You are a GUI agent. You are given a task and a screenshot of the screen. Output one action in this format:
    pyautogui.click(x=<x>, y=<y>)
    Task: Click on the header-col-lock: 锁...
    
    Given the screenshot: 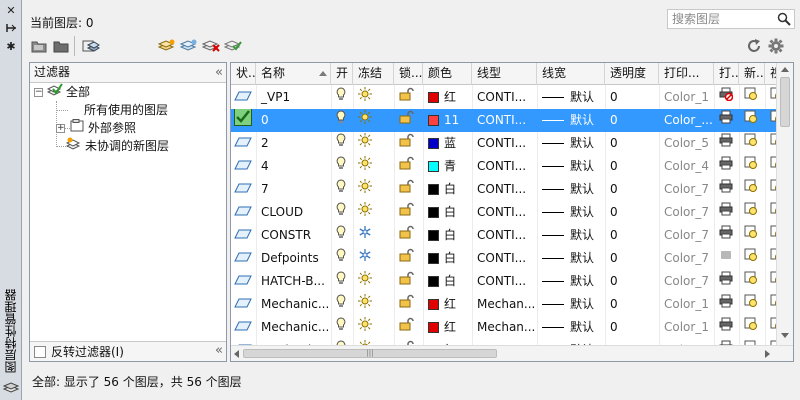 What is the action you would take?
    pyautogui.click(x=408, y=74)
    